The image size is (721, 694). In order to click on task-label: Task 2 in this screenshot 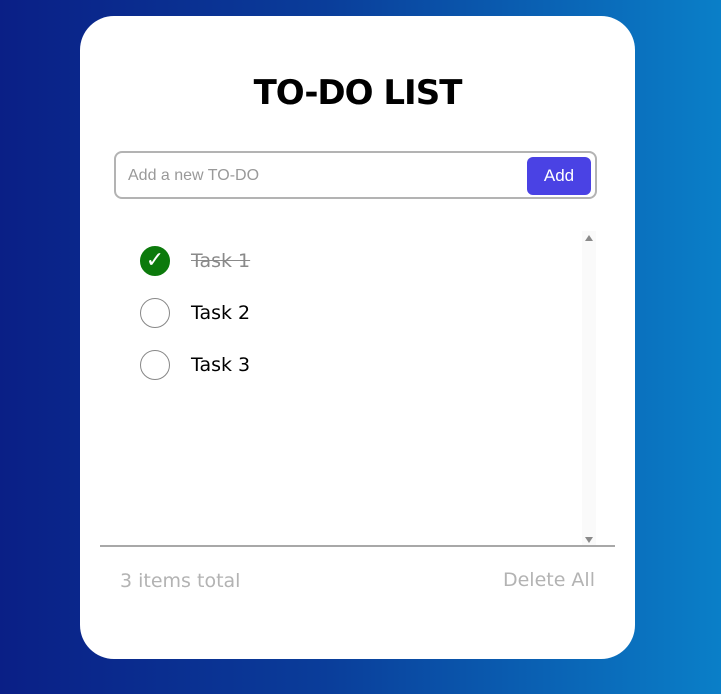, I will do `click(221, 313)`.